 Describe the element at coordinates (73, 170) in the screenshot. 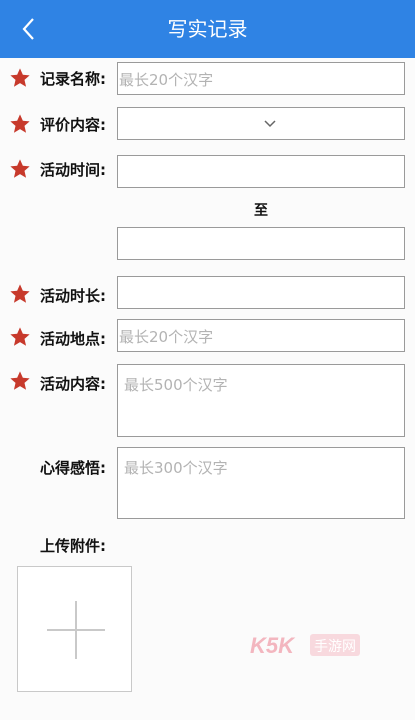

I see `activity-time-label: 活动时间:` at that location.